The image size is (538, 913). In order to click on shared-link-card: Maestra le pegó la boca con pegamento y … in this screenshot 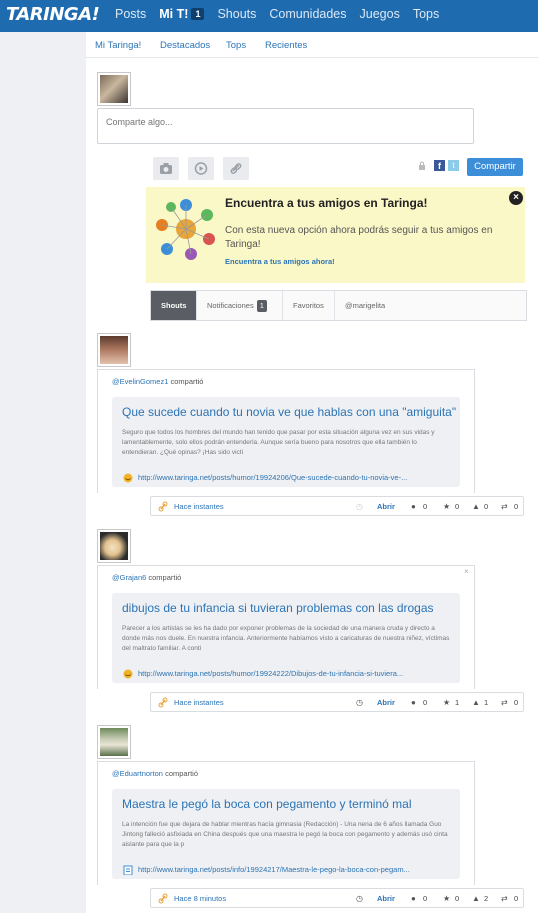, I will do `click(286, 834)`.